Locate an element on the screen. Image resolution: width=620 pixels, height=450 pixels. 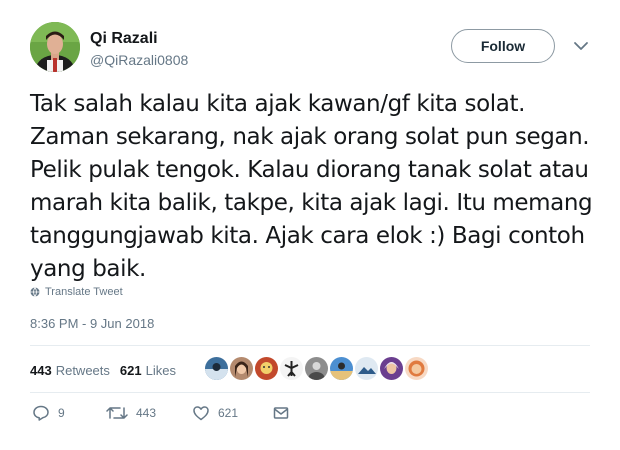
envelope-icon is located at coordinates (281, 413).